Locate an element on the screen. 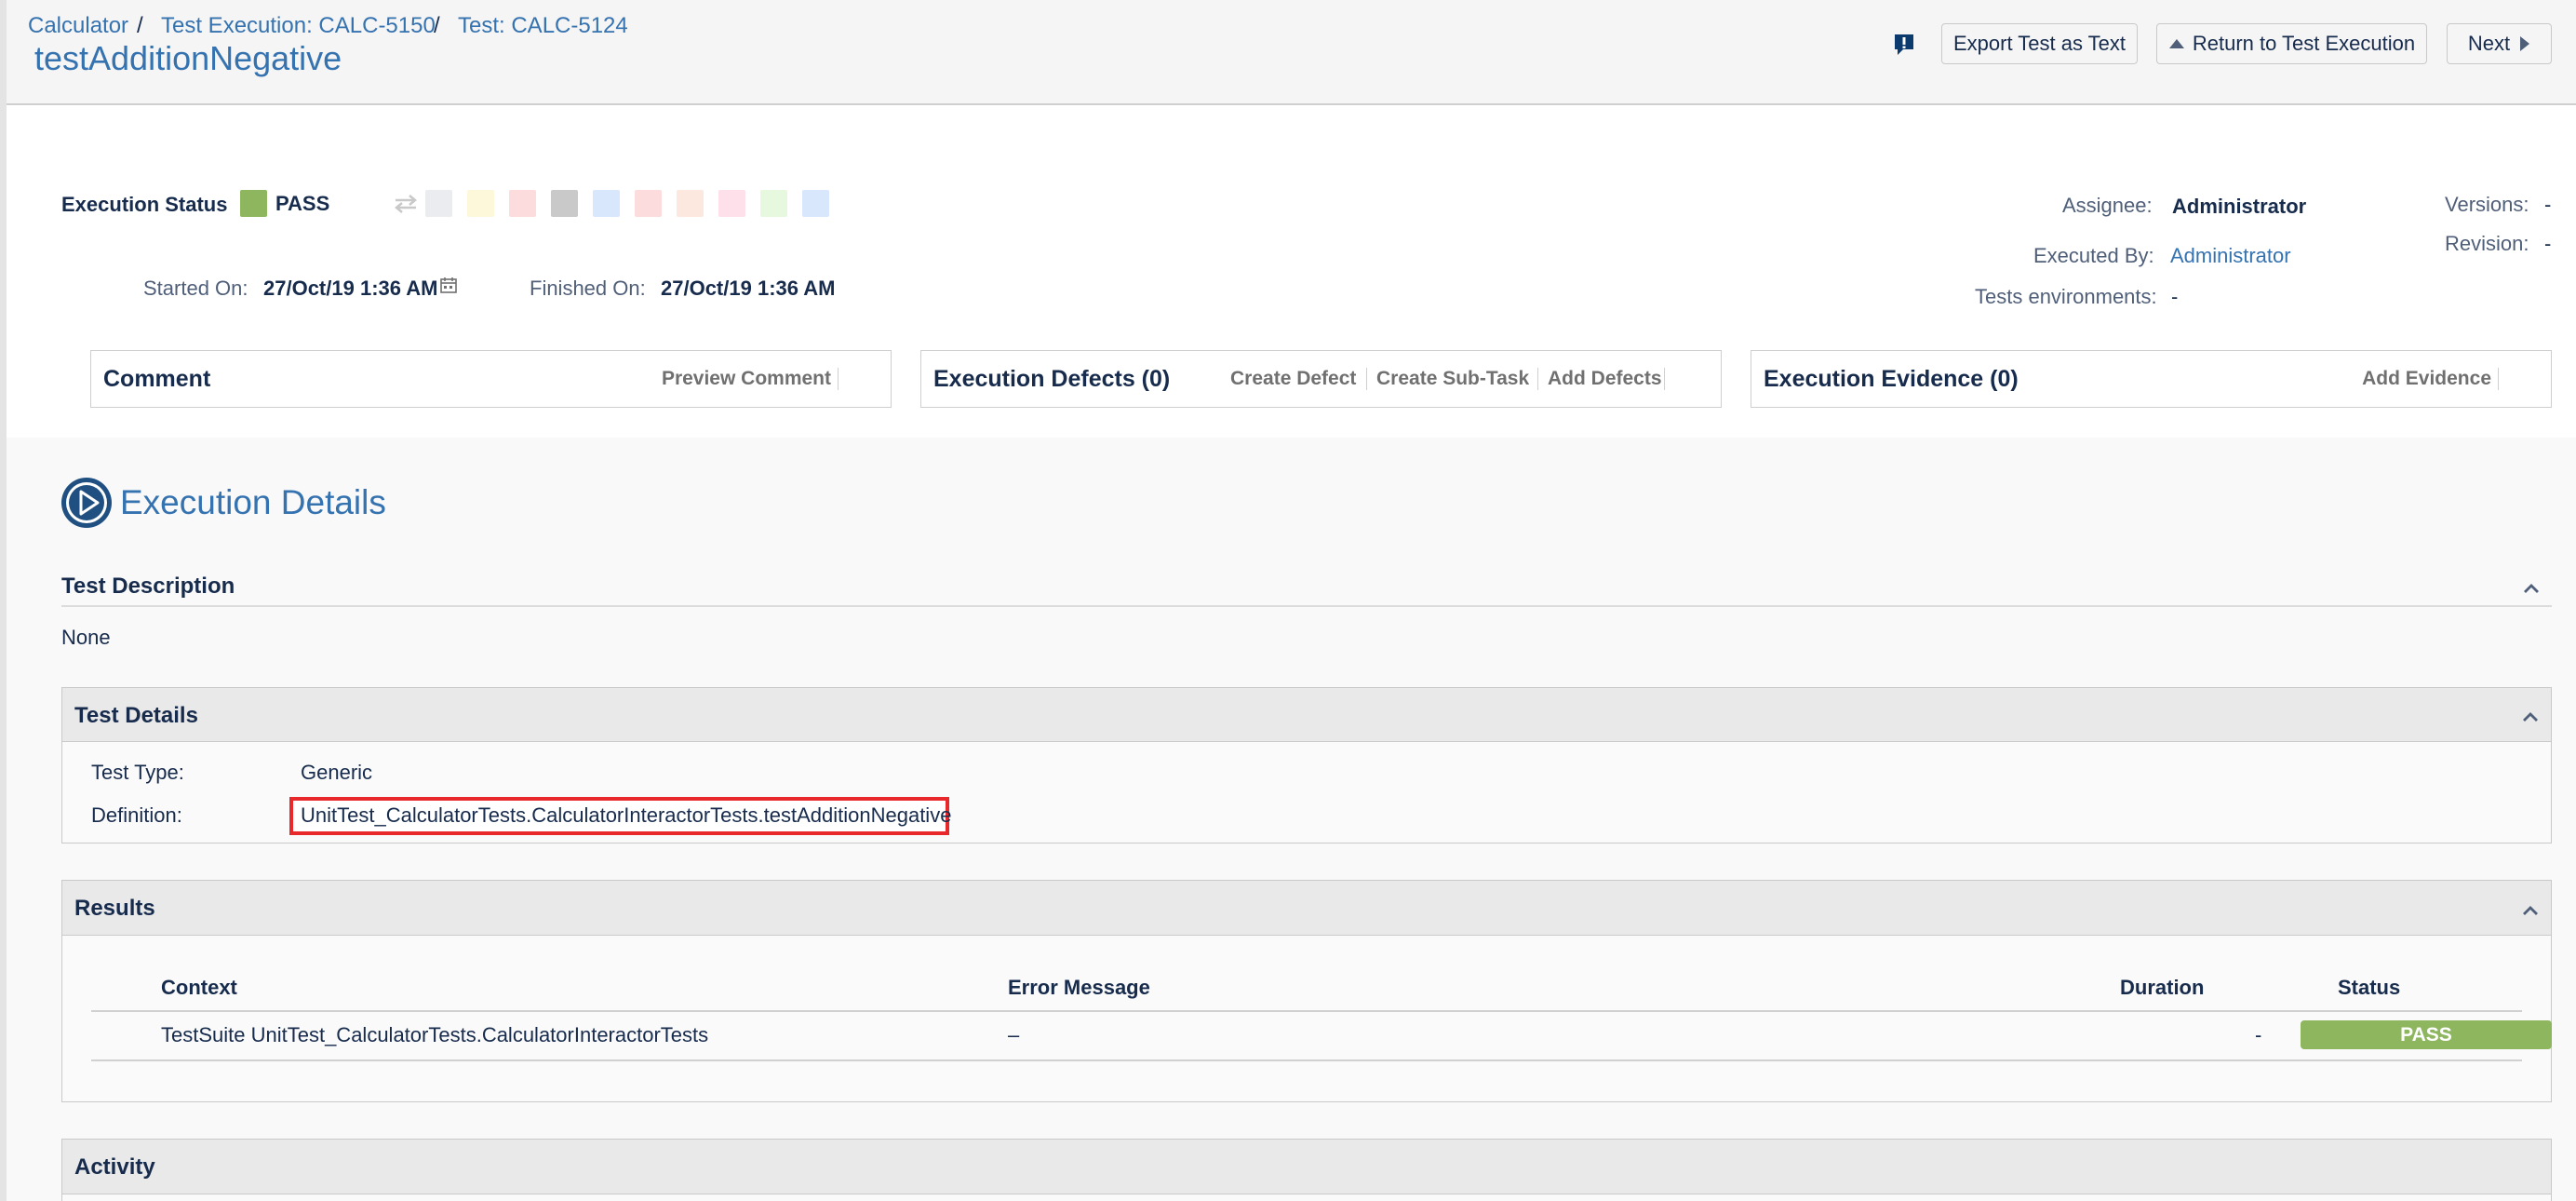 This screenshot has height=1201, width=2576. executed-by-label: Executed By: is located at coordinates (2093, 255).